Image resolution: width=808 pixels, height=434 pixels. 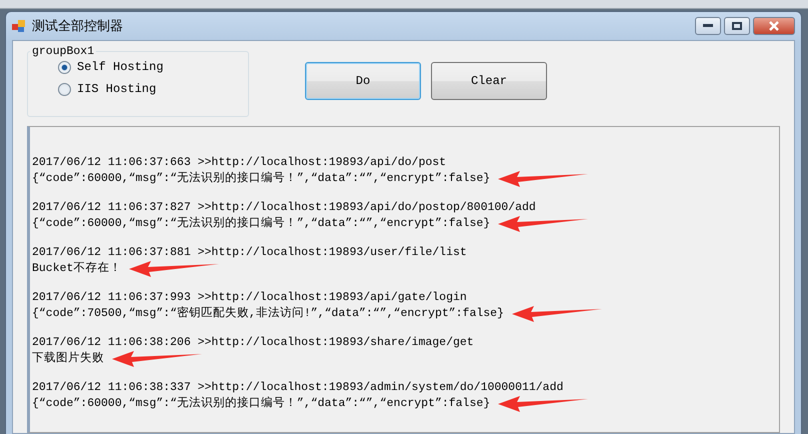 I want to click on request-line: 2017/06/12 11:06:37:993 >>http://localhost:19893/api/gate/login, so click(x=250, y=298).